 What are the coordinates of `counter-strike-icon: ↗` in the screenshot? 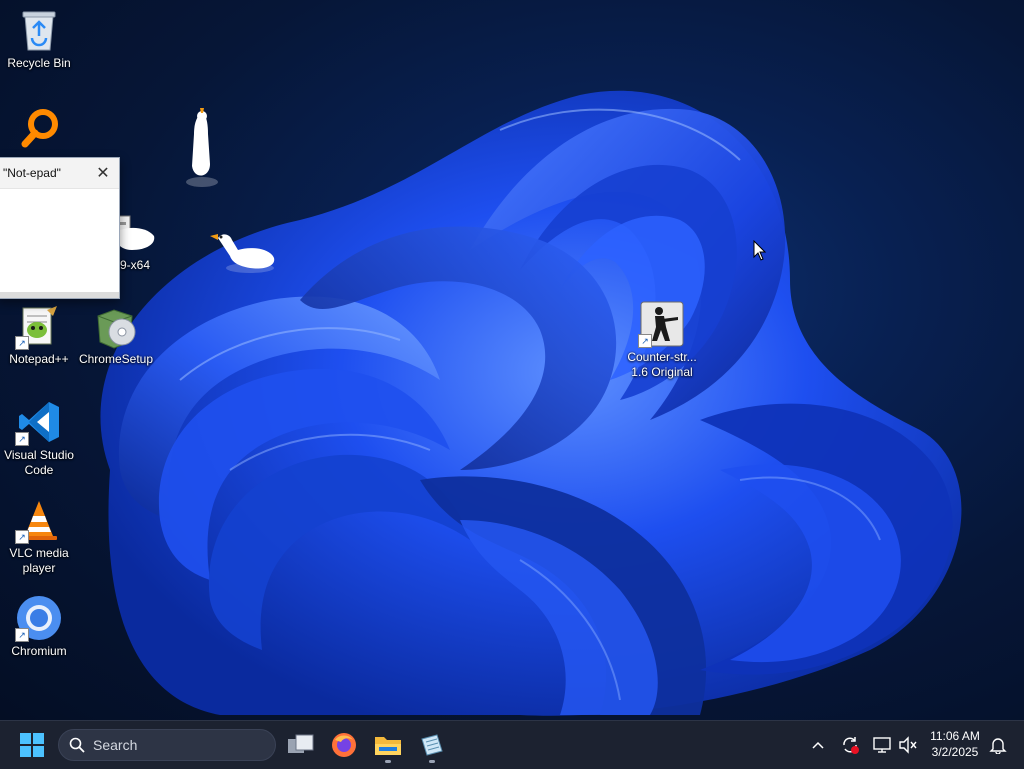 It's located at (662, 324).